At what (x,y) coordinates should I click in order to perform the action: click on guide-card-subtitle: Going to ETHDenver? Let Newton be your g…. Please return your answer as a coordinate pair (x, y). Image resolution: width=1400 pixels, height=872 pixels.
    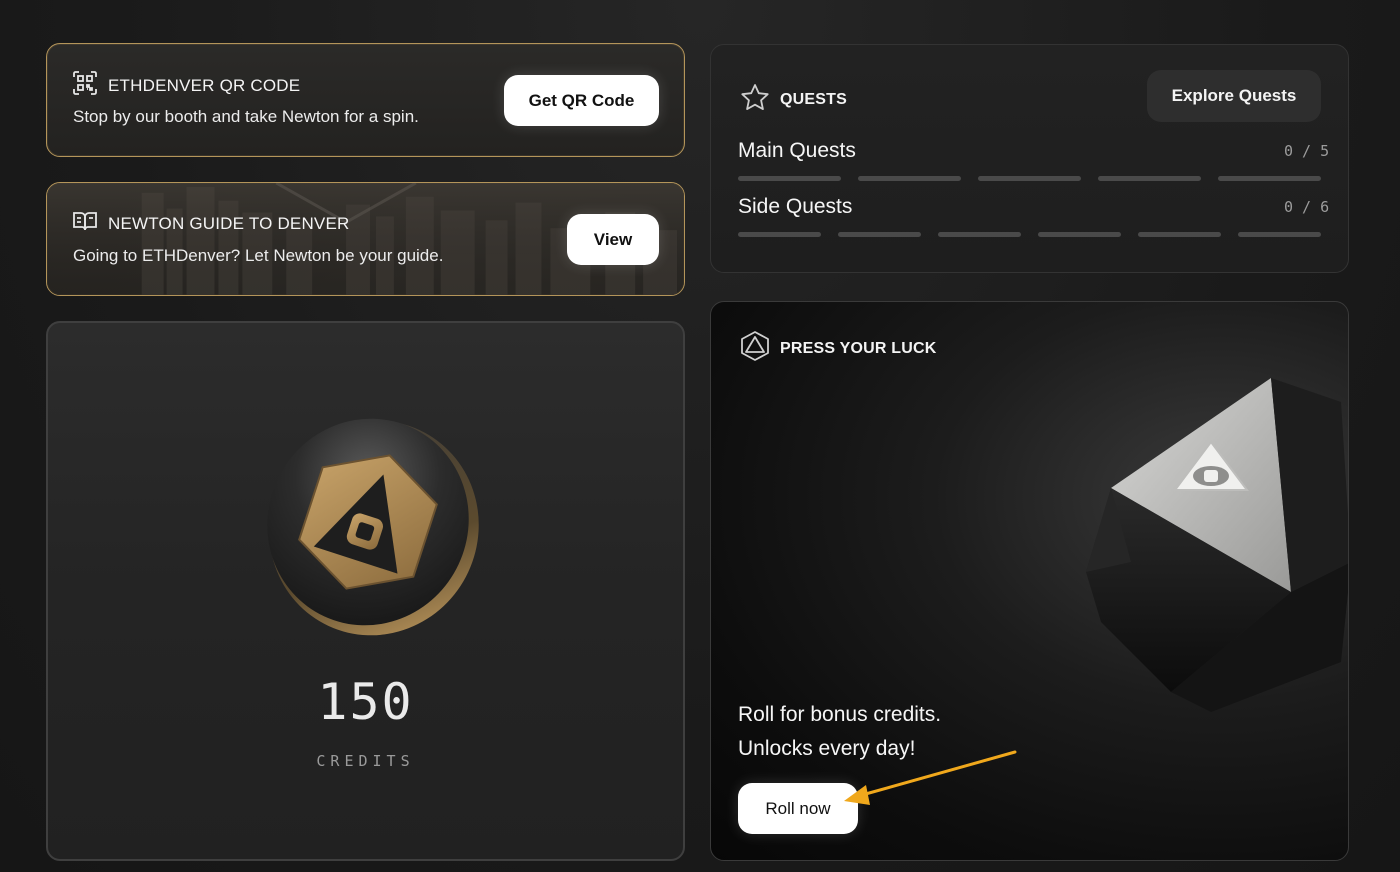
    Looking at the image, I should click on (258, 255).